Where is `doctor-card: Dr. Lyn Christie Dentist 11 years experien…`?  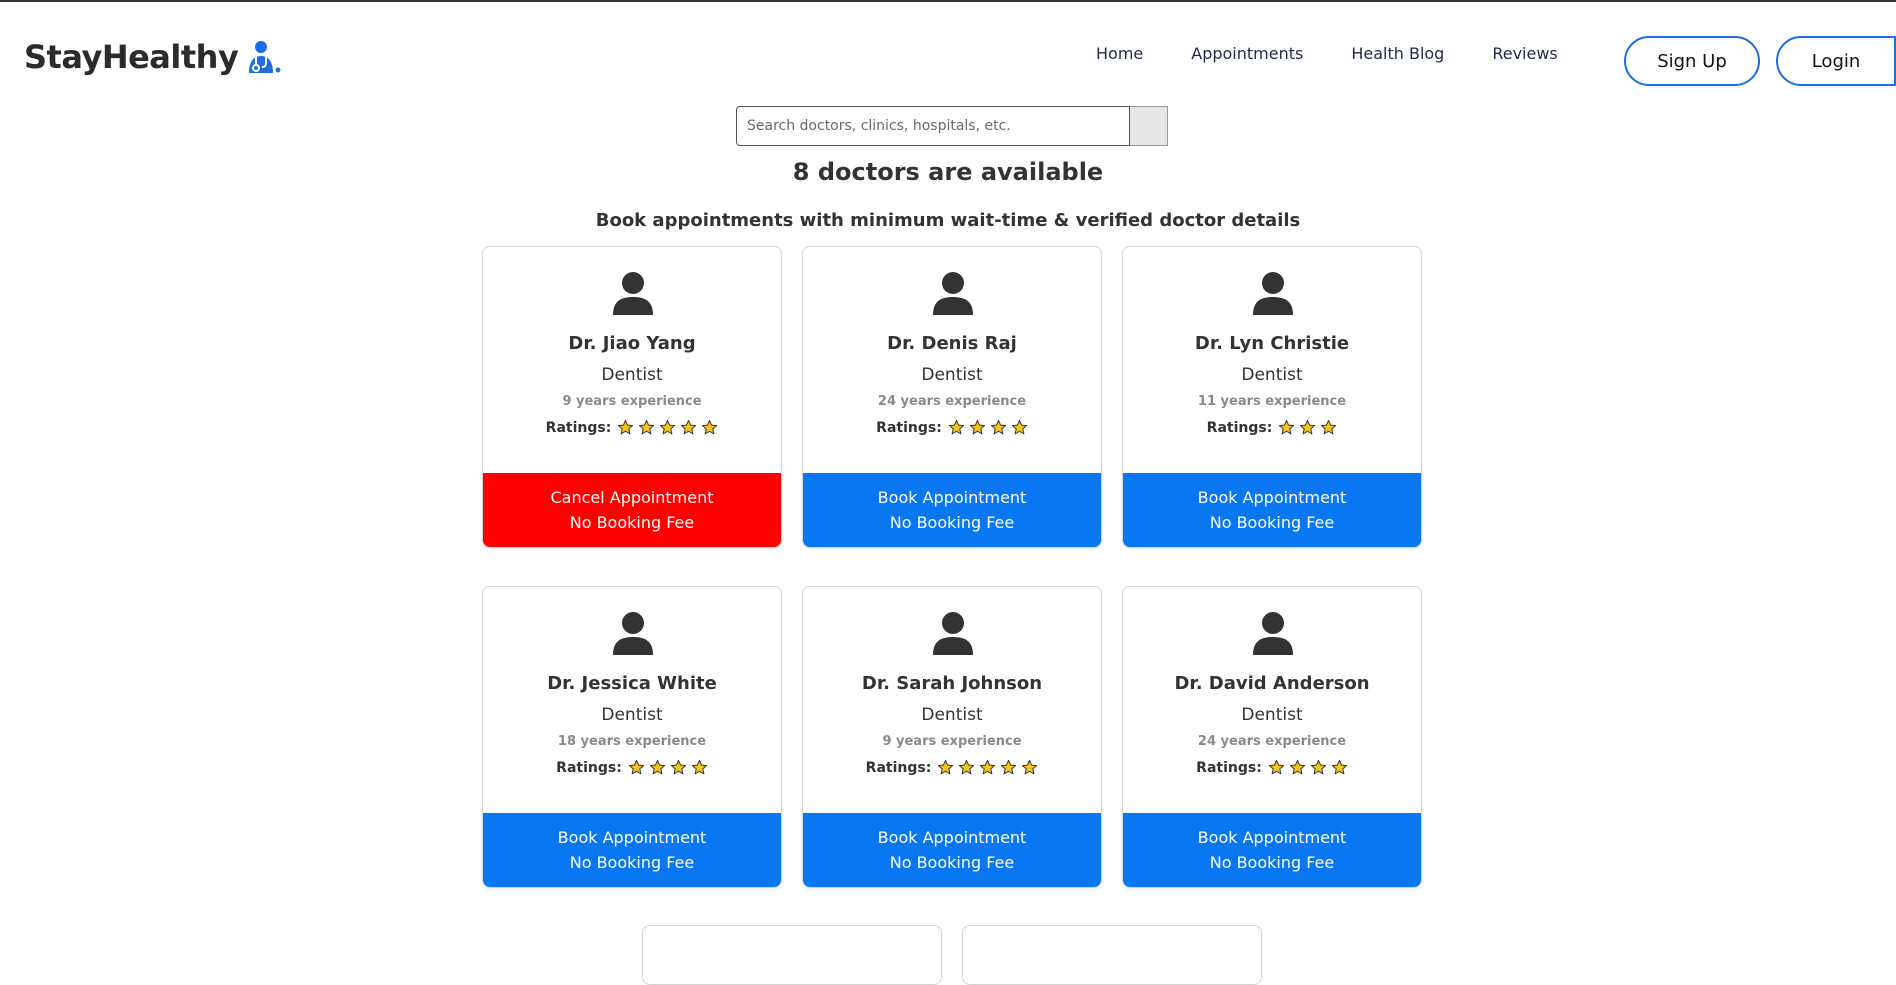
doctor-card: Dr. Lyn Christie Dentist 11 years experien… is located at coordinates (1272, 397).